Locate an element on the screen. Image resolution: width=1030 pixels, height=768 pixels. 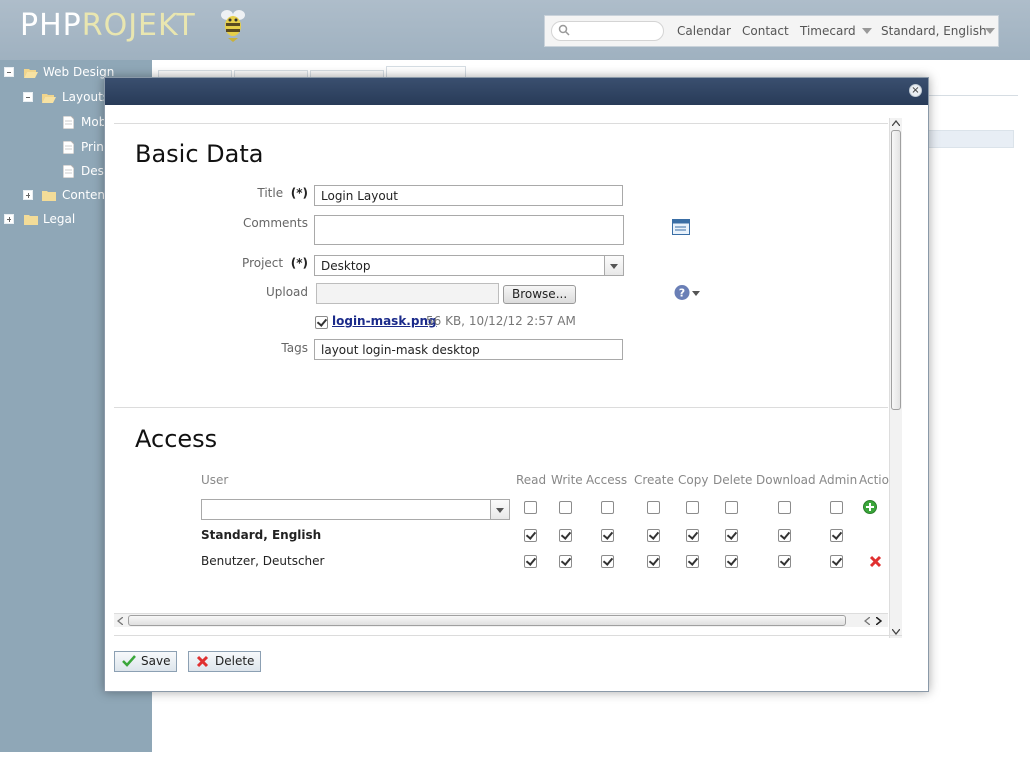
nav-calendar-link: Calendar is located at coordinates (704, 31).